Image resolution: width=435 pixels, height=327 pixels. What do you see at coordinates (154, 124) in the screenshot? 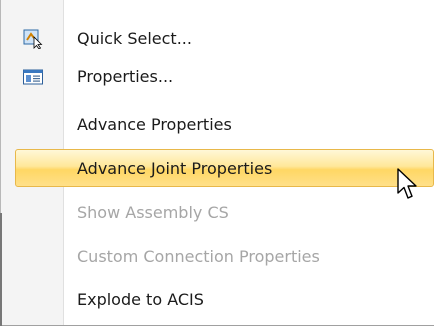
I see `menu-item-label: Advance Properties` at bounding box center [154, 124].